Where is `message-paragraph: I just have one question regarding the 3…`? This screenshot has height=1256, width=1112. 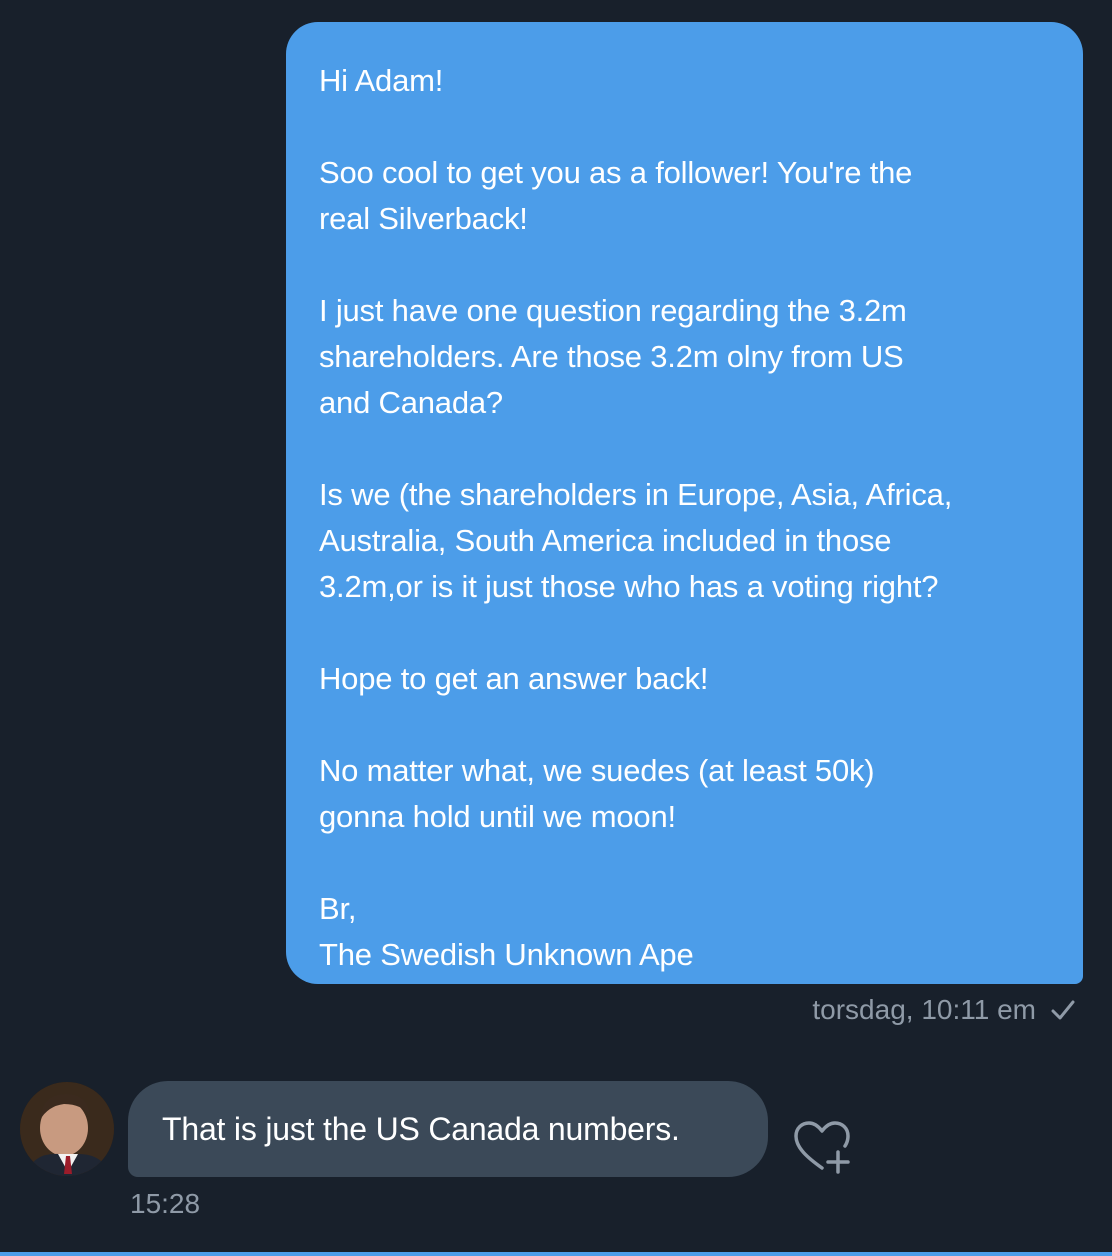 message-paragraph: I just have one question regarding the 3… is located at coordinates (613, 356).